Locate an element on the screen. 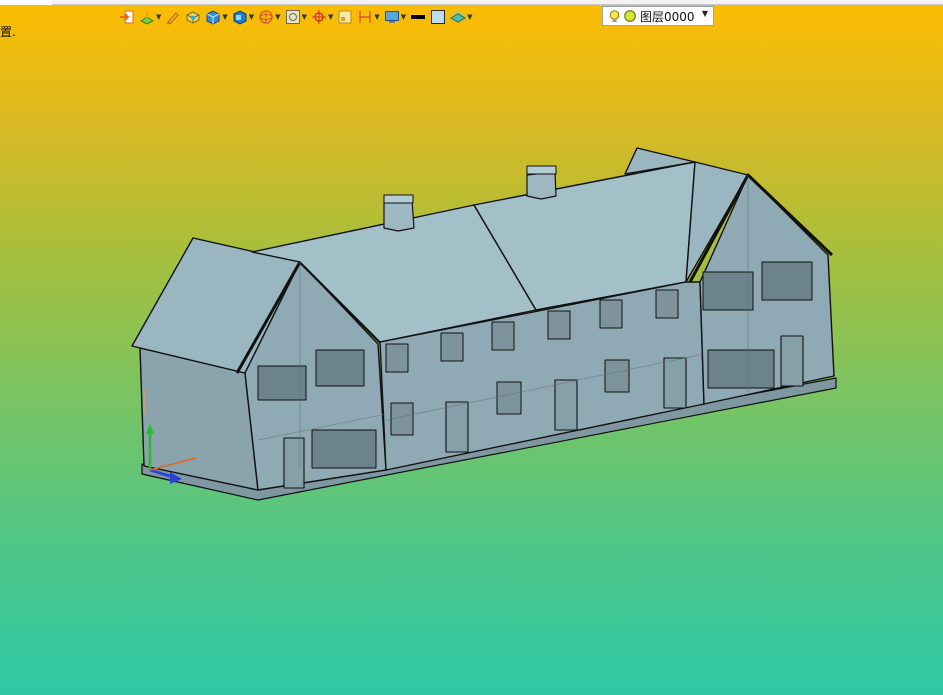  chimney-left is located at coordinates (399, 215).